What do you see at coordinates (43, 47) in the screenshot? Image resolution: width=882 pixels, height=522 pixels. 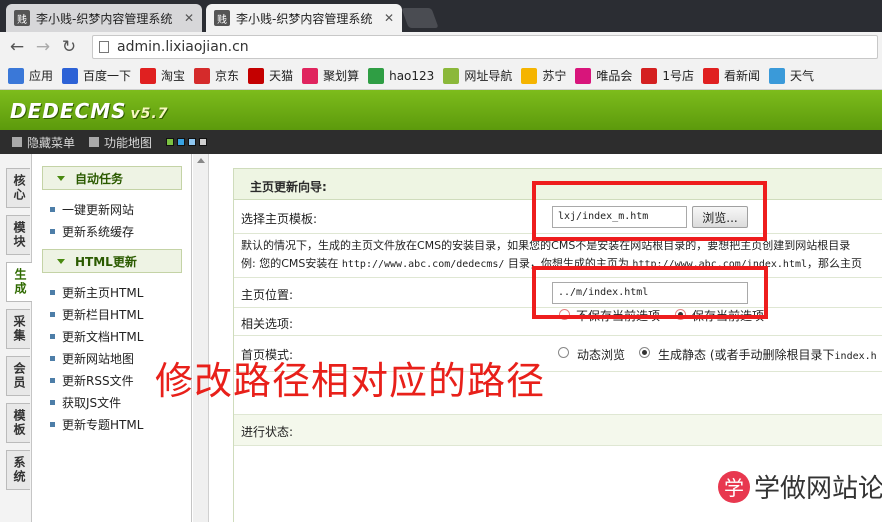 I see `forward-arrow-icon: →` at bounding box center [43, 47].